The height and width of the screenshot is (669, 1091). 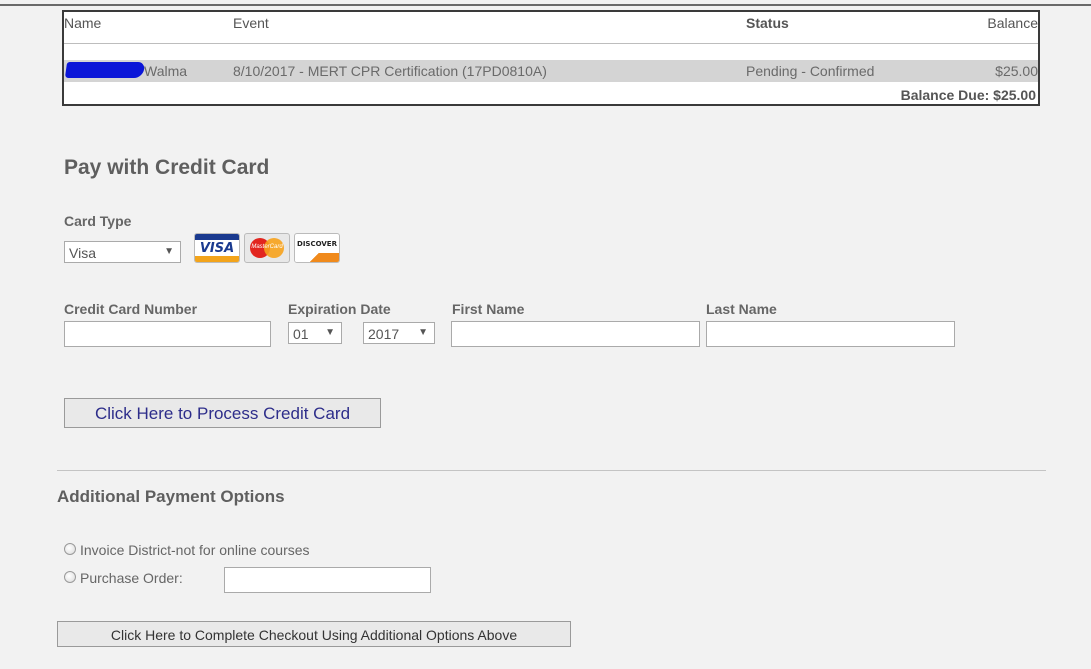 I want to click on purchase-order-input, so click(x=327, y=580).